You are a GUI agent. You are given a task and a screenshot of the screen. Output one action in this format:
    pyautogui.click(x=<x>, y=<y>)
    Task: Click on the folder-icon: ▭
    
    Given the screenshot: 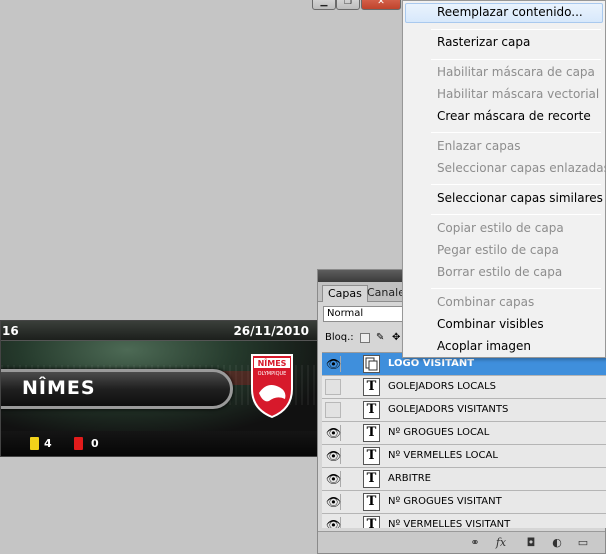 What is the action you would take?
    pyautogui.click(x=583, y=543)
    